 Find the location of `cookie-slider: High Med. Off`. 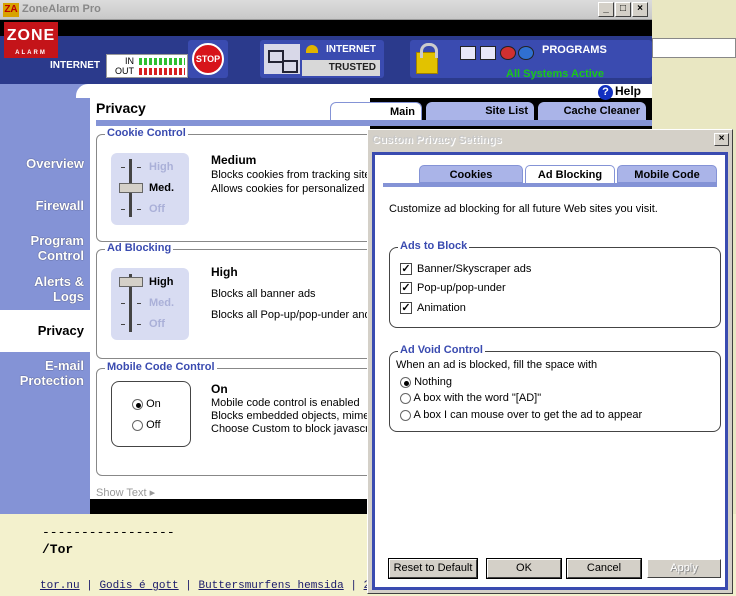

cookie-slider: High Med. Off is located at coordinates (150, 189).